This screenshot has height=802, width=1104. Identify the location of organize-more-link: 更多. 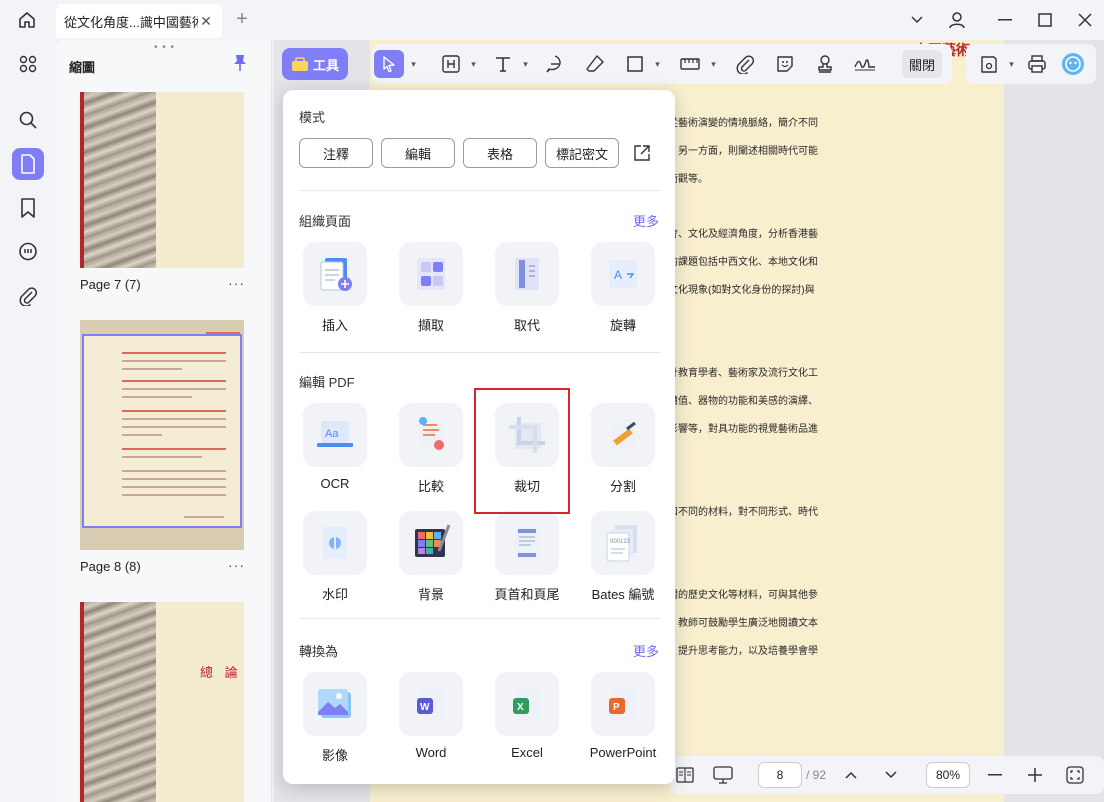
(646, 220).